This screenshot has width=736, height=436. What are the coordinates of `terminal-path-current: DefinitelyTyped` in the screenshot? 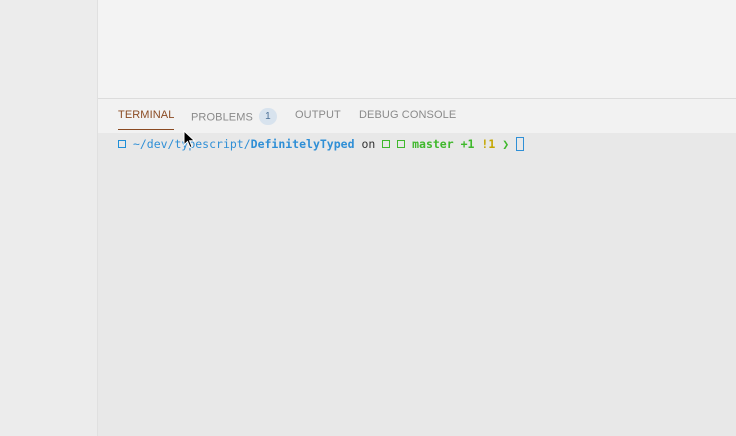 It's located at (302, 144).